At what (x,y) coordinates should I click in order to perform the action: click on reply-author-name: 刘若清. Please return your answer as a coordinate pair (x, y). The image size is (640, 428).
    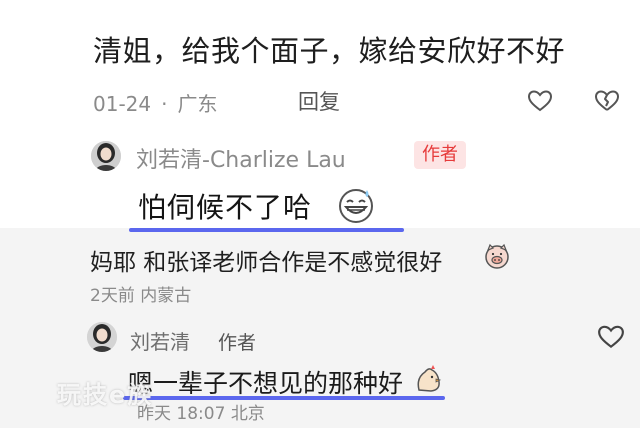
    Looking at the image, I should click on (160, 340).